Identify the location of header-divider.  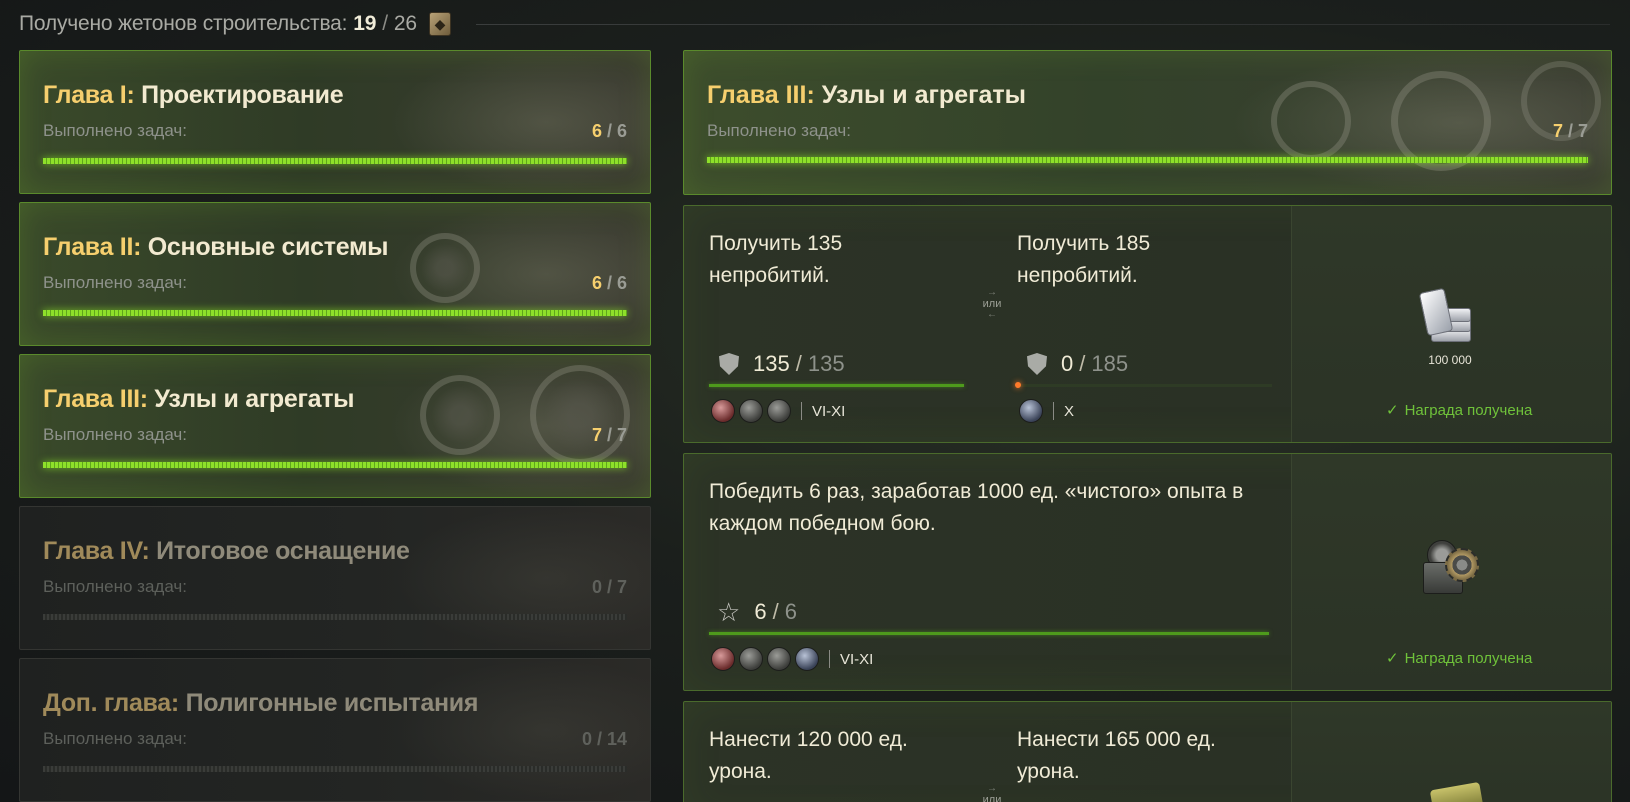
(1043, 24).